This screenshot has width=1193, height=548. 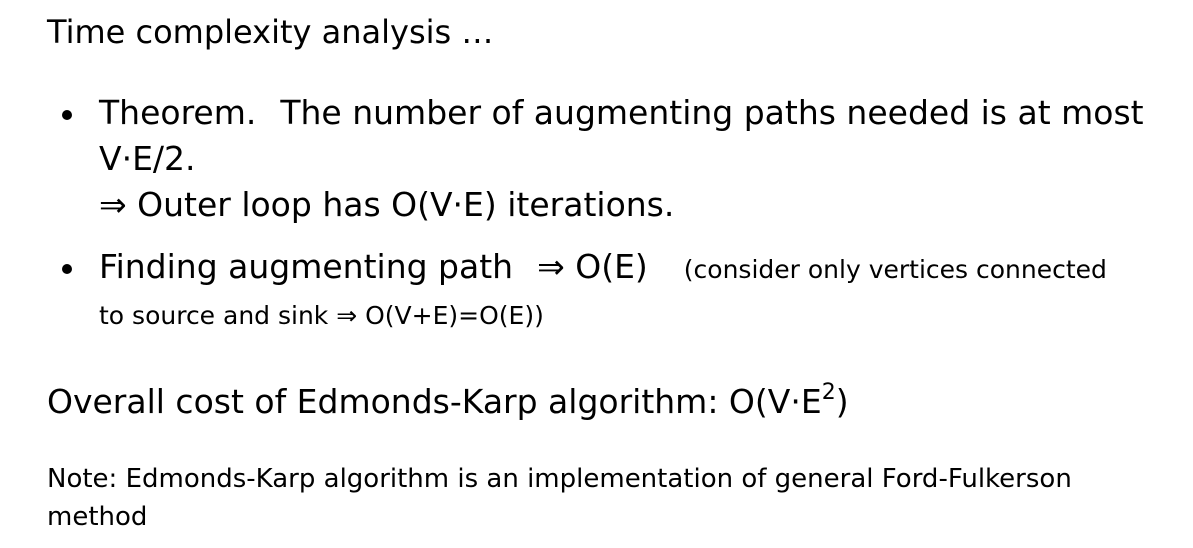 I want to click on overall-close: ), so click(x=842, y=401).